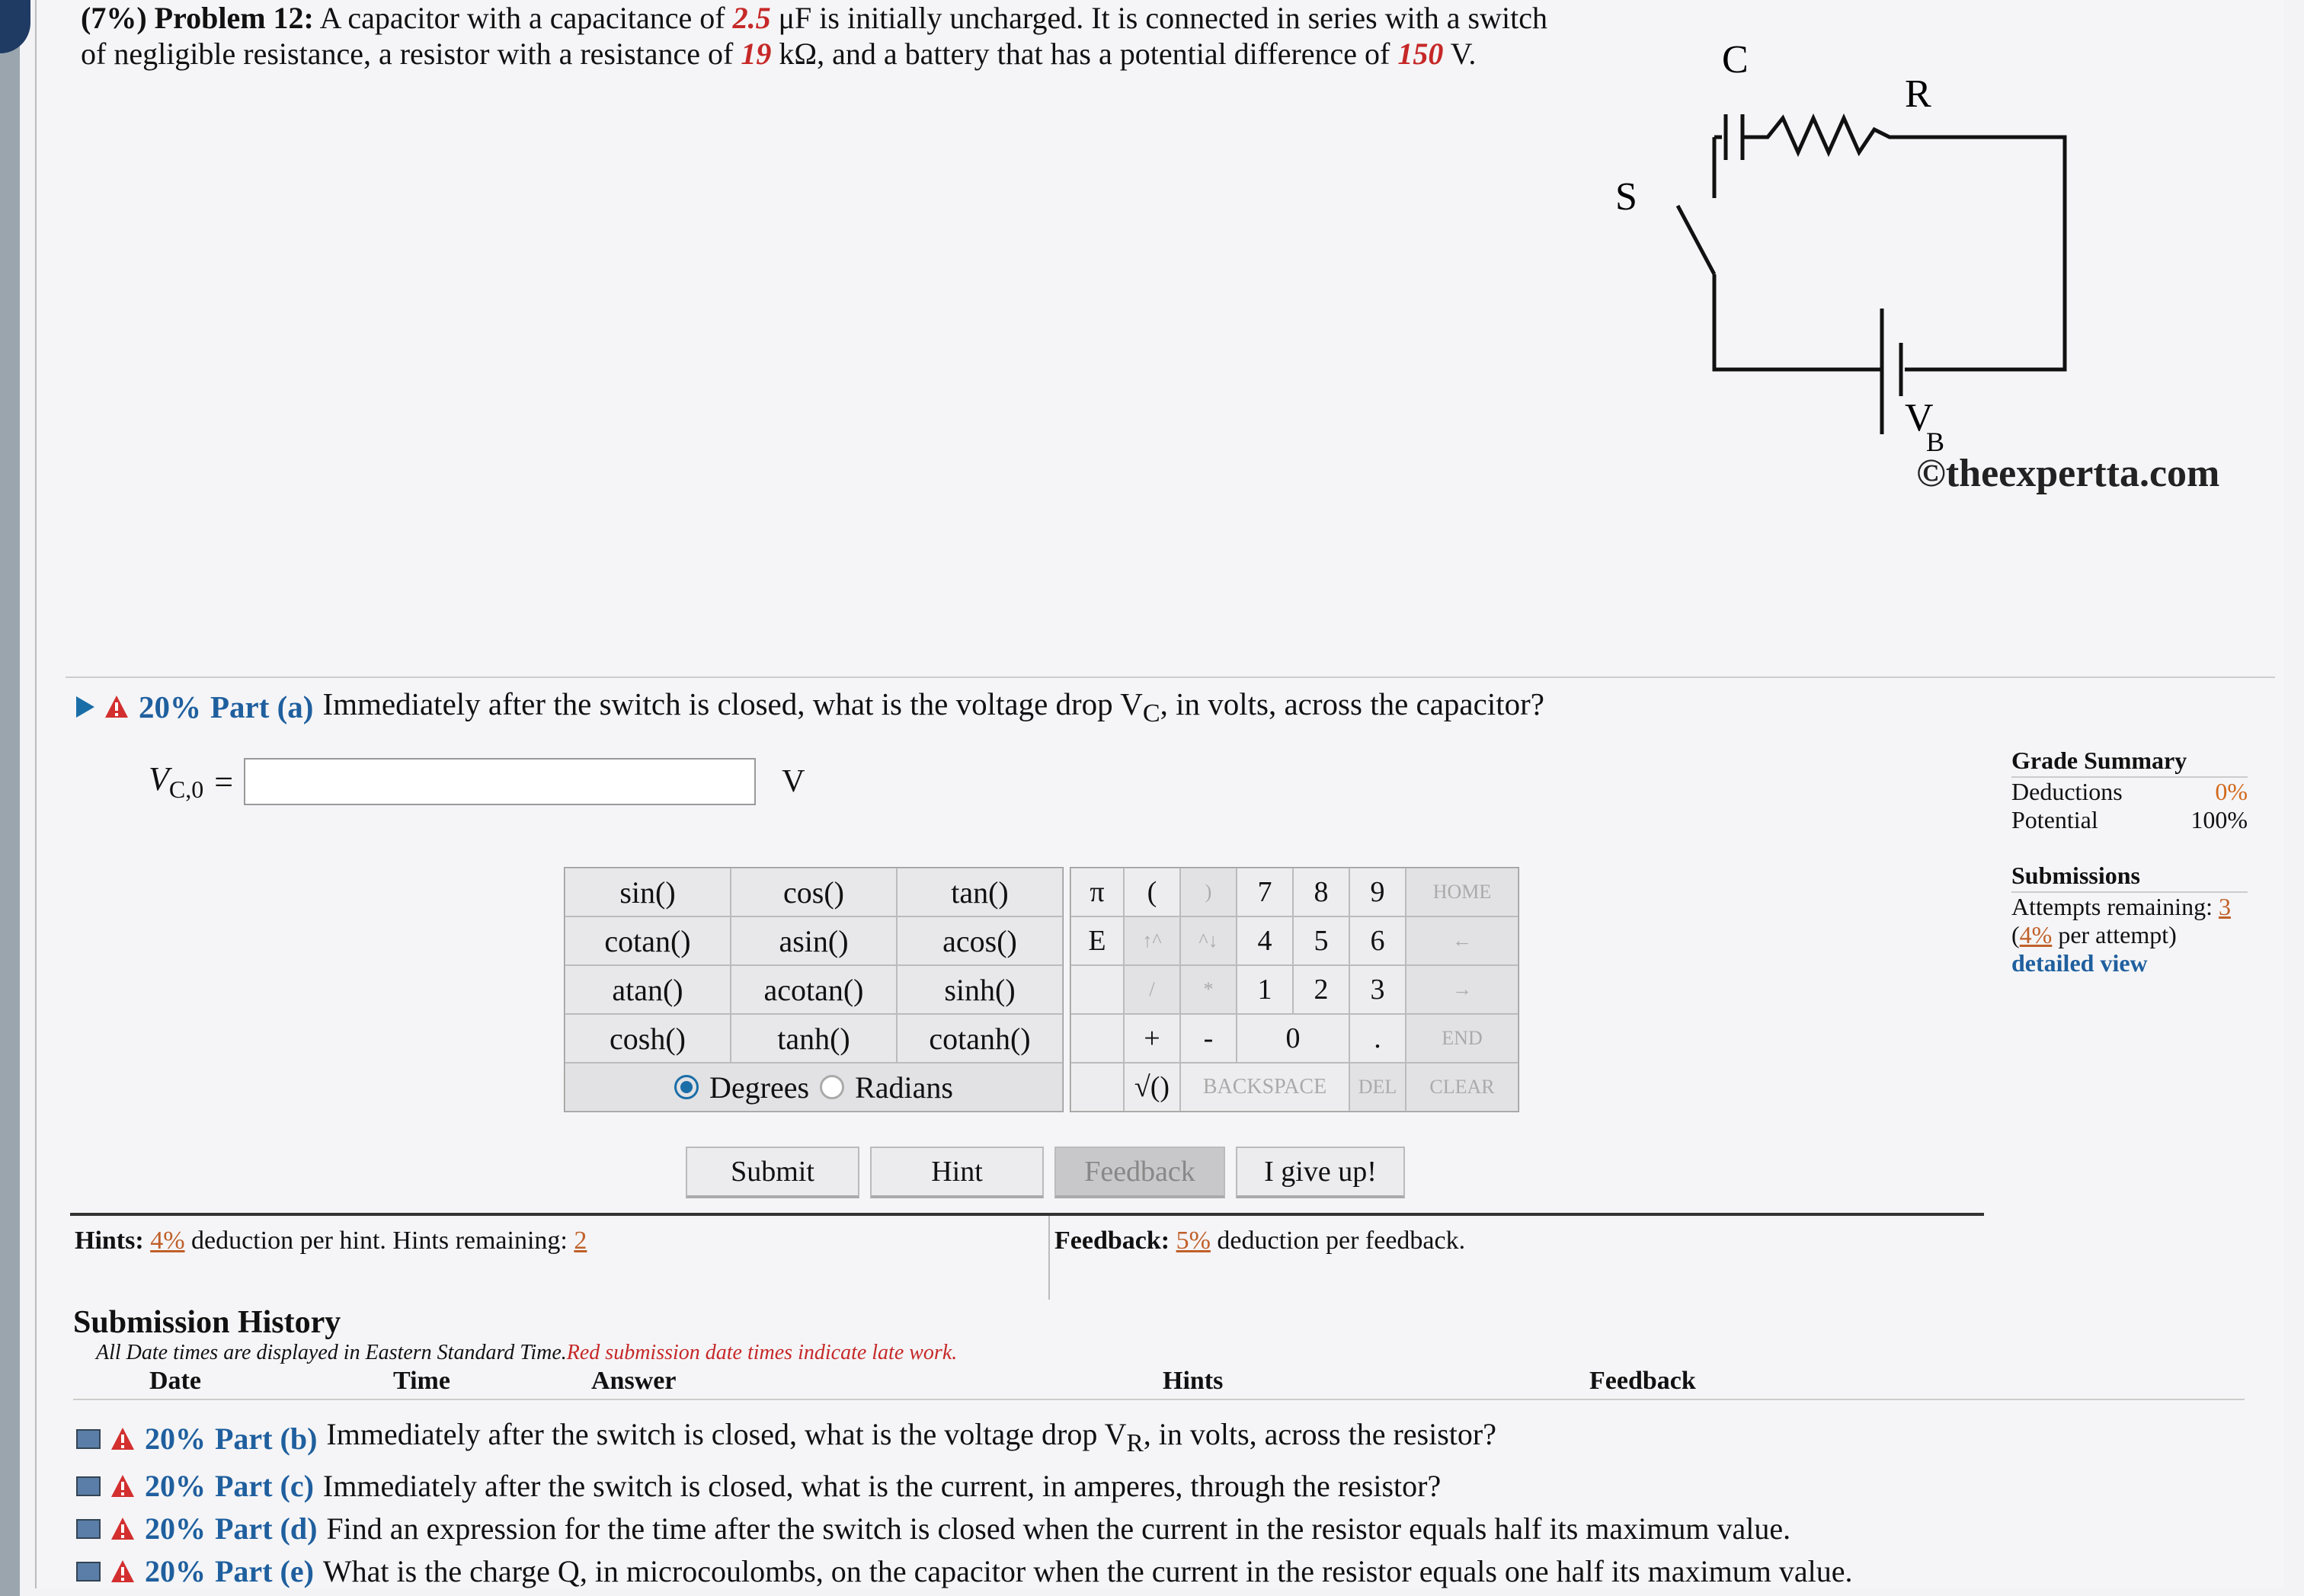  Describe the element at coordinates (1135, 1443) in the screenshot. I see `question-sub: R` at that location.